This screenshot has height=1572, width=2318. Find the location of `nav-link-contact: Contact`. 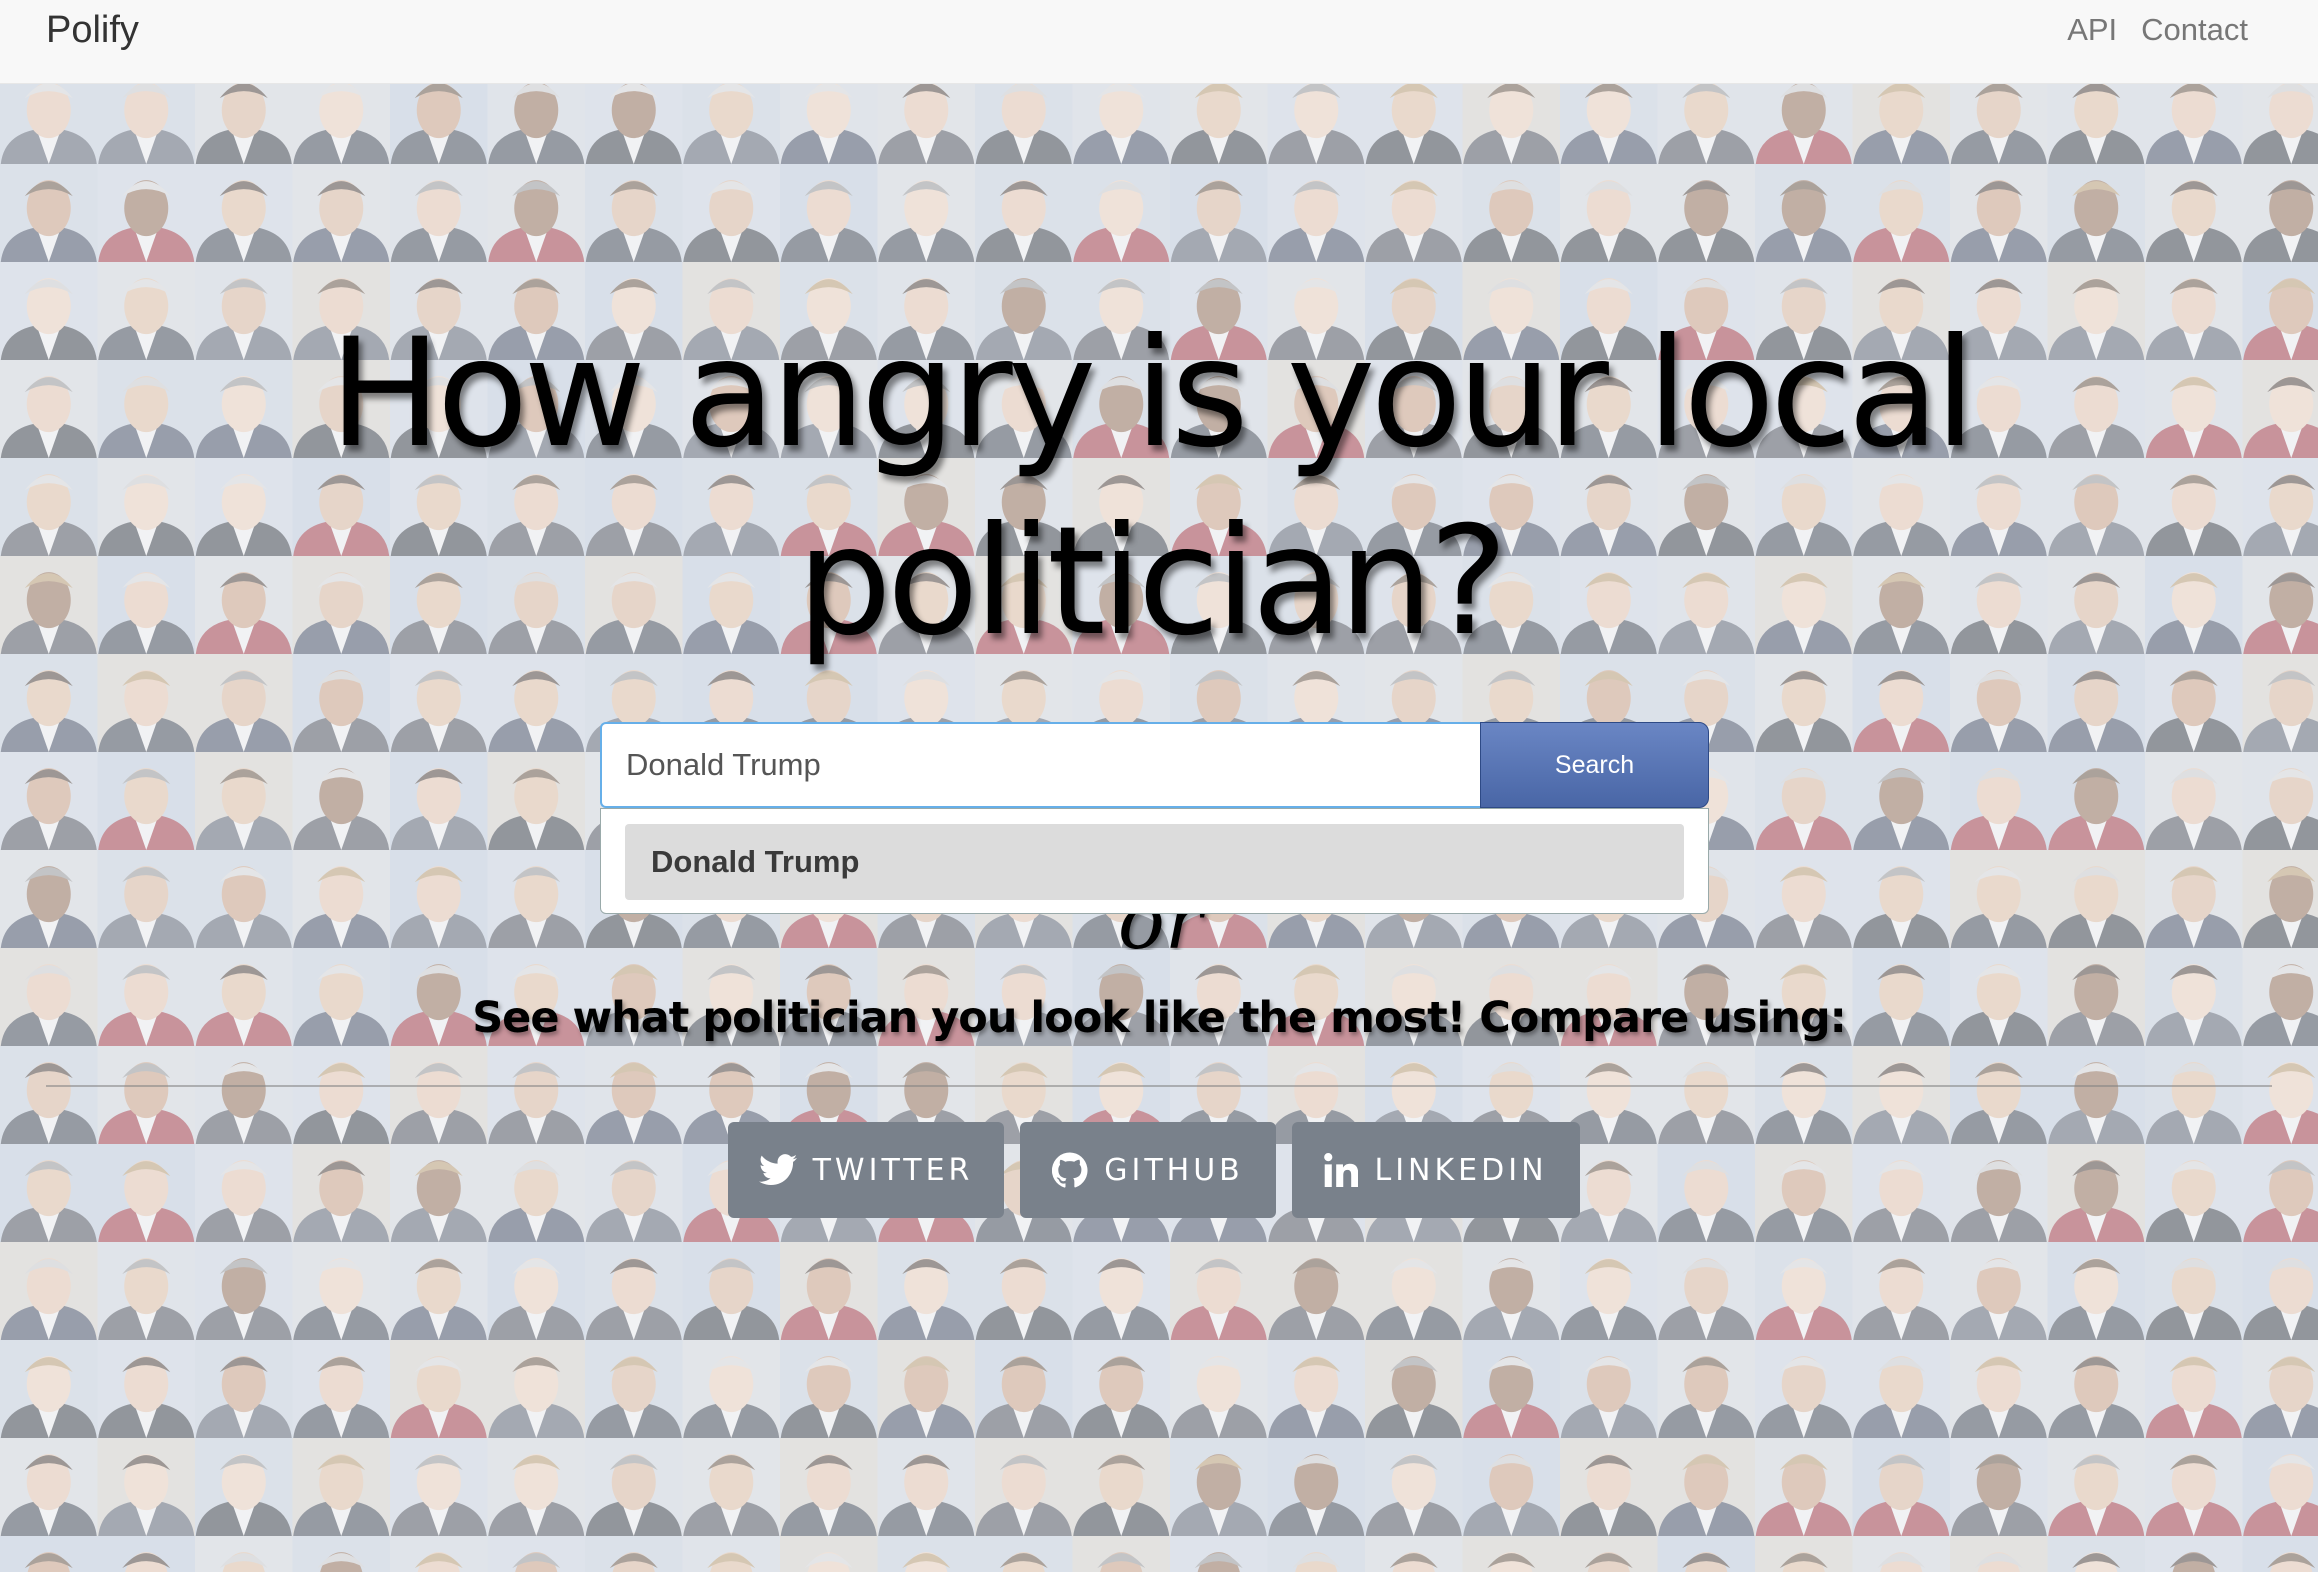

nav-link-contact: Contact is located at coordinates (2194, 30).